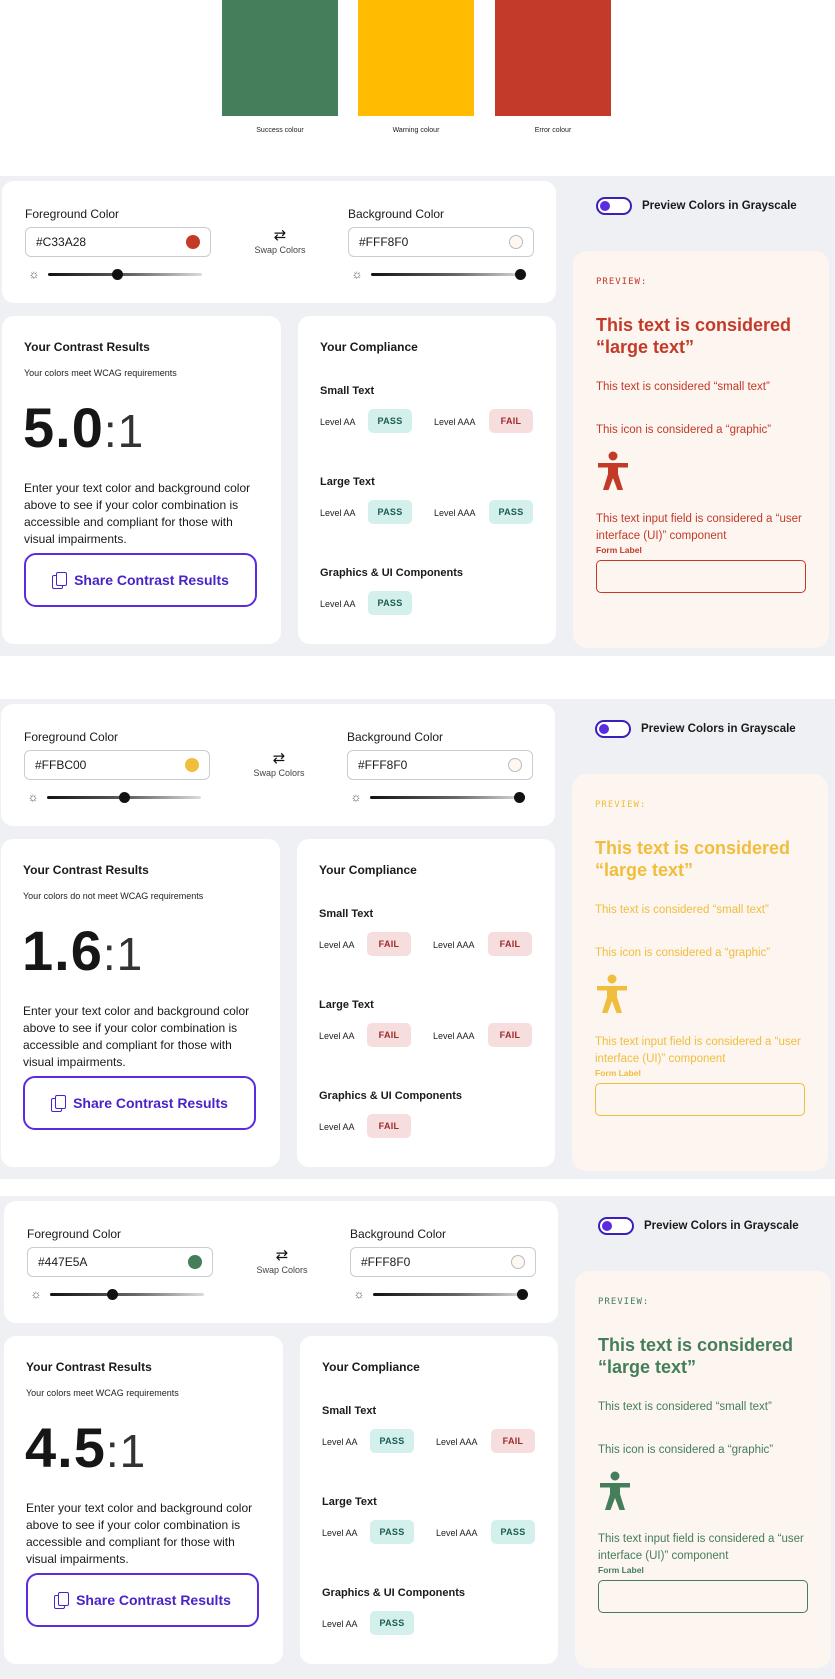 The width and height of the screenshot is (835, 1679). I want to click on graphics-heading: Graphics & UI Components, so click(391, 1096).